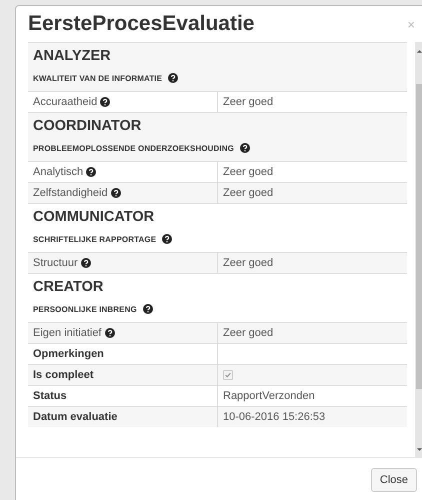 The height and width of the screenshot is (500, 422). Describe the element at coordinates (274, 417) in the screenshot. I see `field-value: 10-06-2016 15:26:53` at that location.